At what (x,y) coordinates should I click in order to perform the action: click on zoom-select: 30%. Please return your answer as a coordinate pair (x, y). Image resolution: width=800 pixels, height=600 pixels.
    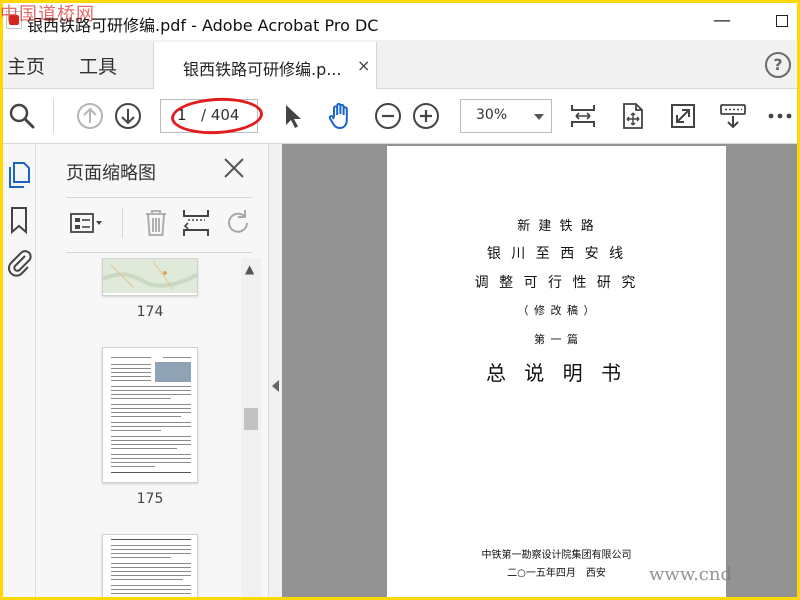
    Looking at the image, I should click on (506, 116).